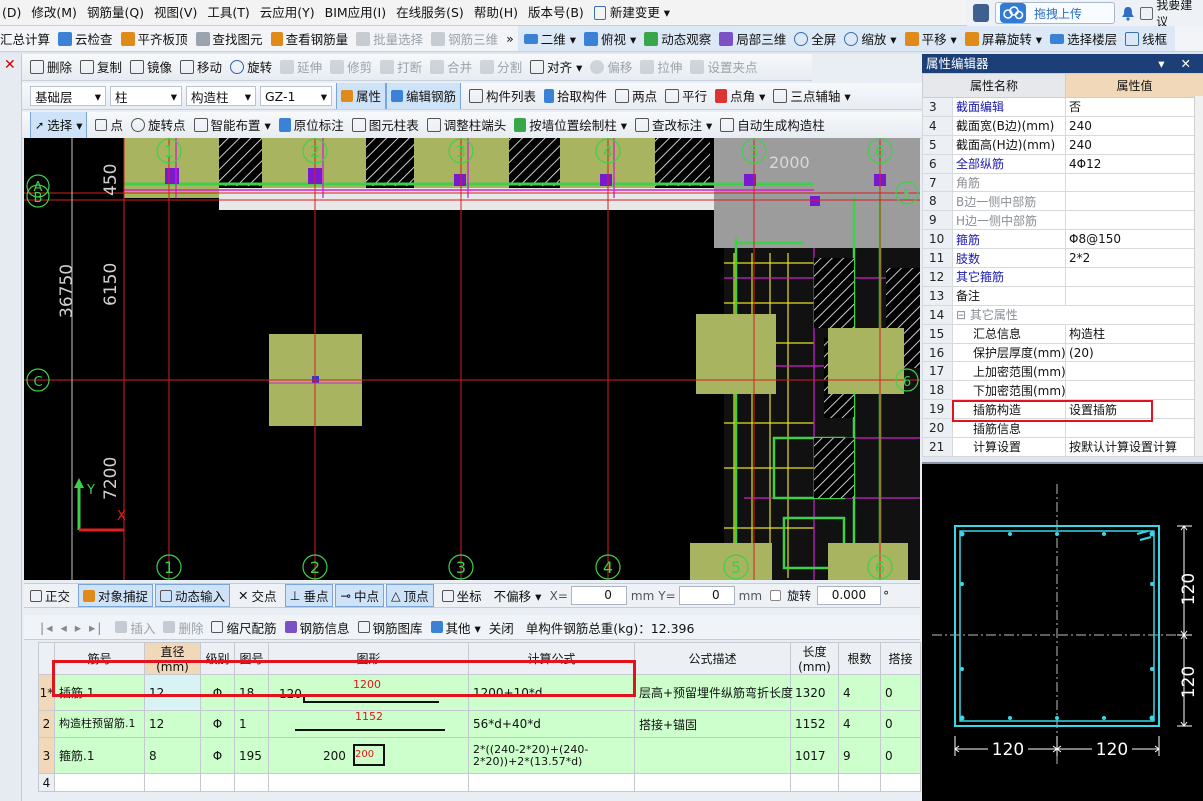  Describe the element at coordinates (1146, 38) in the screenshot. I see `wireframe-button: 线框` at that location.